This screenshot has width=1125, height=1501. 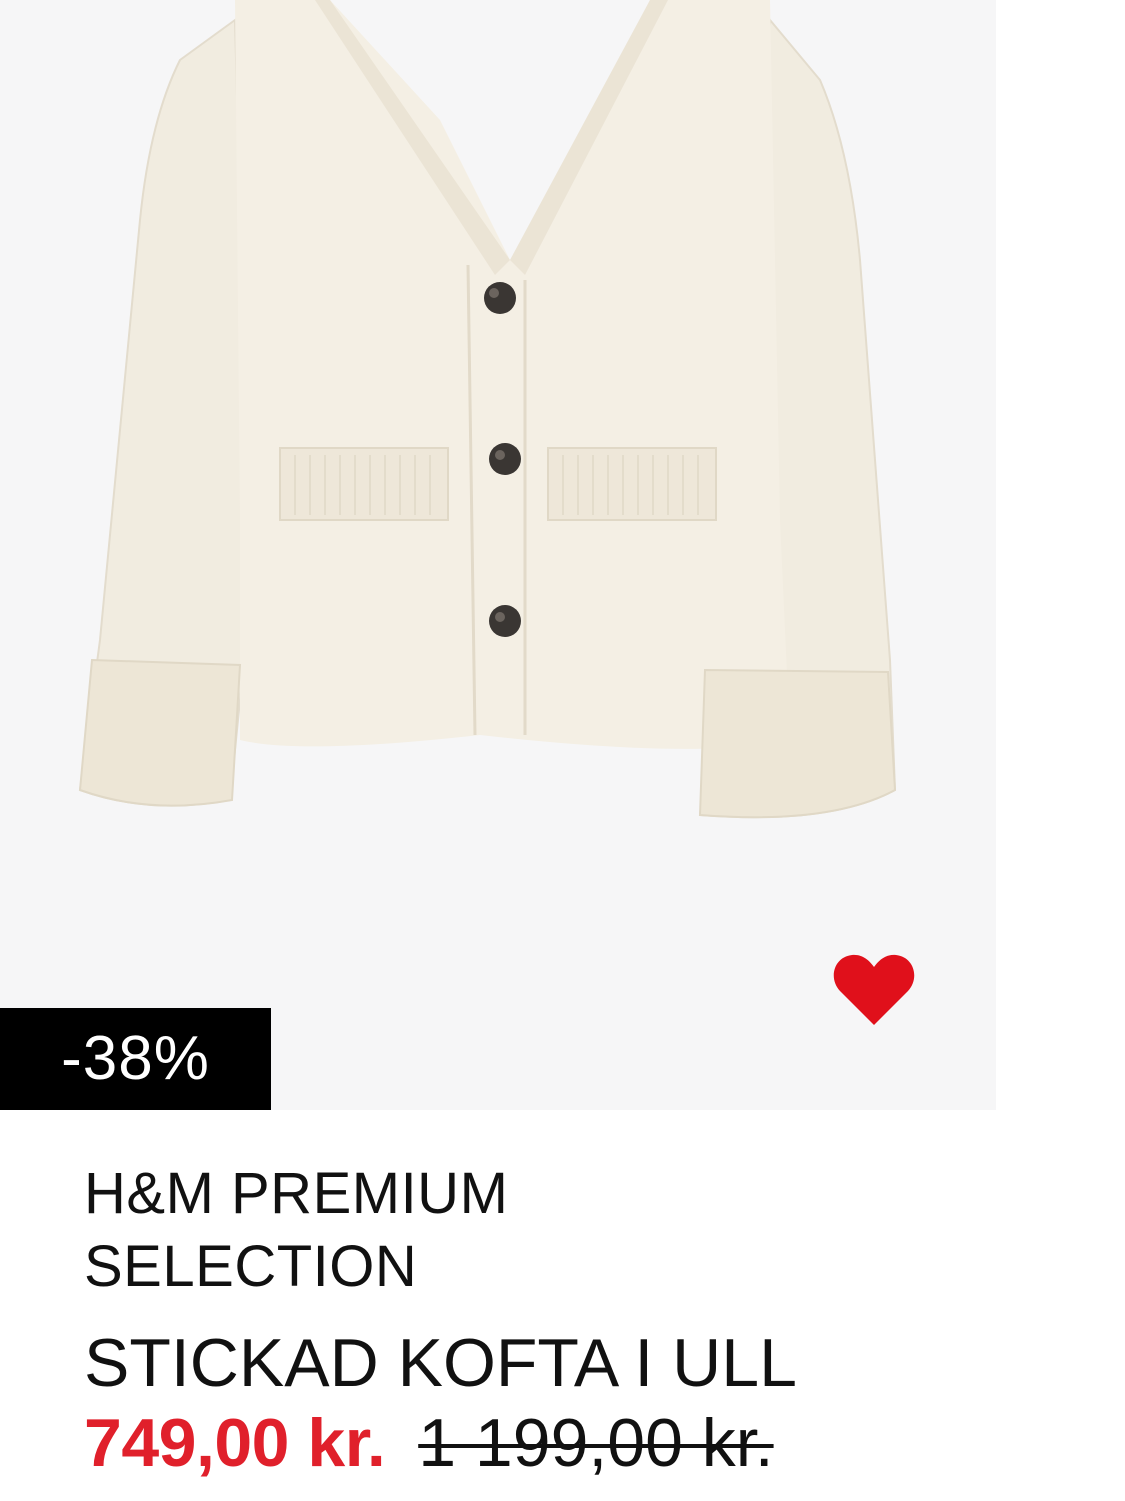 What do you see at coordinates (235, 1443) in the screenshot?
I see `sale-price: 749,00 kr.` at bounding box center [235, 1443].